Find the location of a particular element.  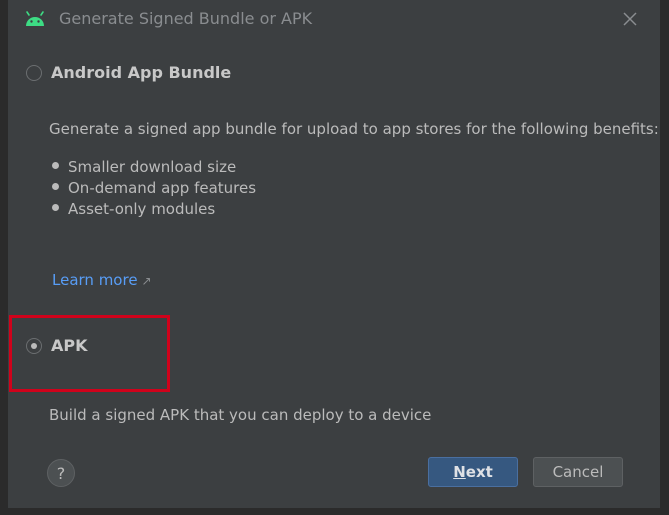

window-edge is located at coordinates (664, 257).